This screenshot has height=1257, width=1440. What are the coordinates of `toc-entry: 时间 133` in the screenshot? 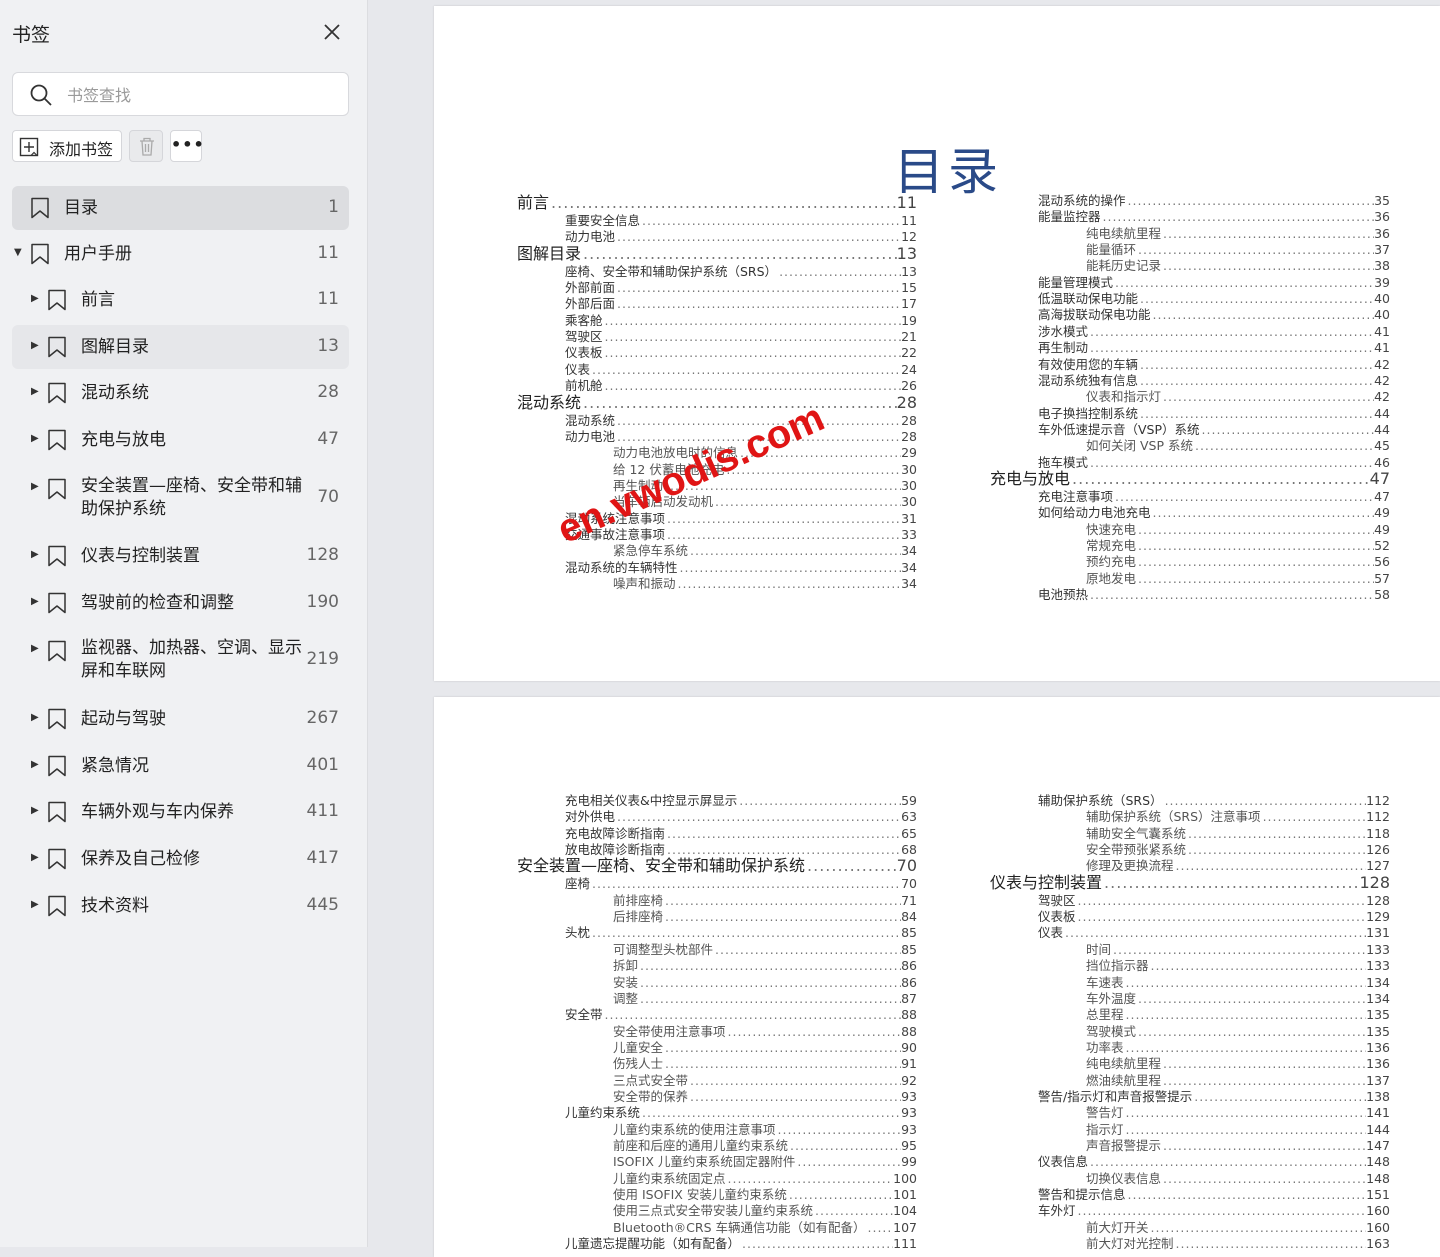 It's located at (1238, 950).